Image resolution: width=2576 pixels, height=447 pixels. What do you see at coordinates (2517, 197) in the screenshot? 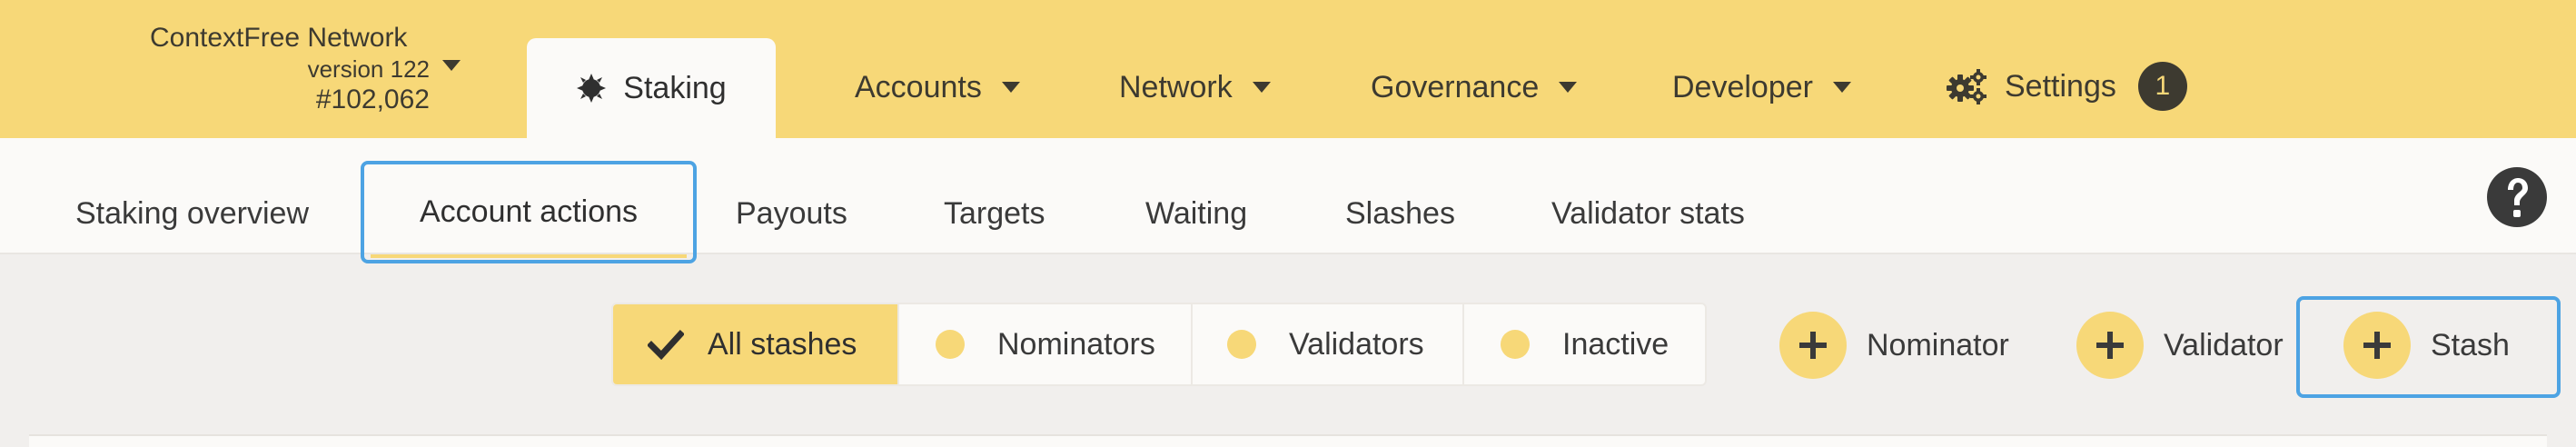
I see `question-circle-icon` at bounding box center [2517, 197].